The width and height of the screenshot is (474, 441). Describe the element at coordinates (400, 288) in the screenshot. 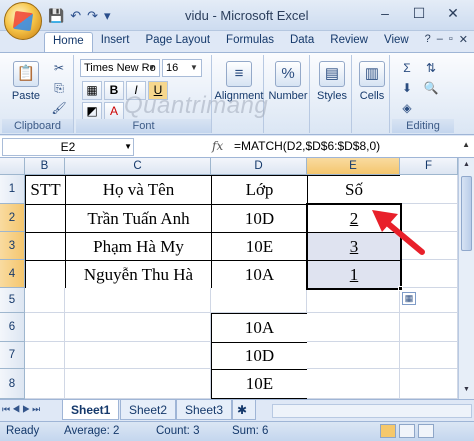

I see `fill-handle` at that location.